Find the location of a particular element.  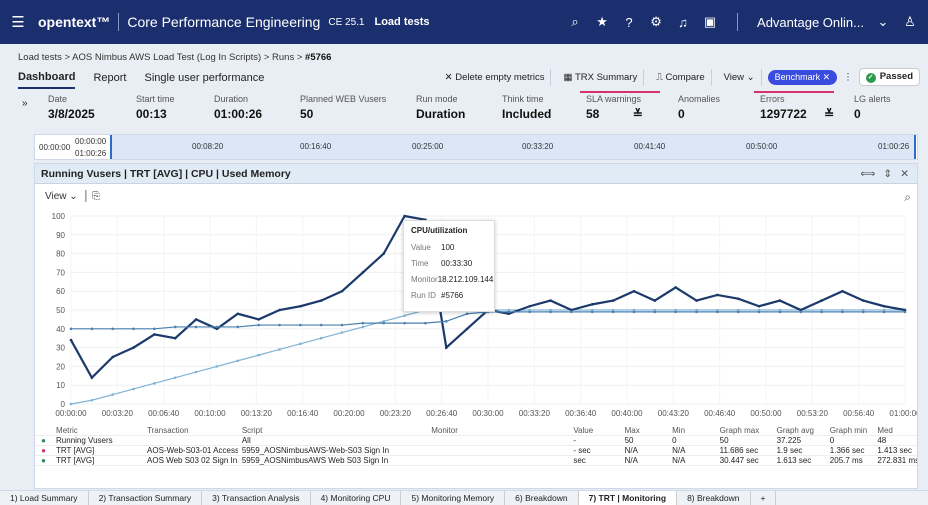

x-tick-label: 00:36:40 is located at coordinates (581, 413).